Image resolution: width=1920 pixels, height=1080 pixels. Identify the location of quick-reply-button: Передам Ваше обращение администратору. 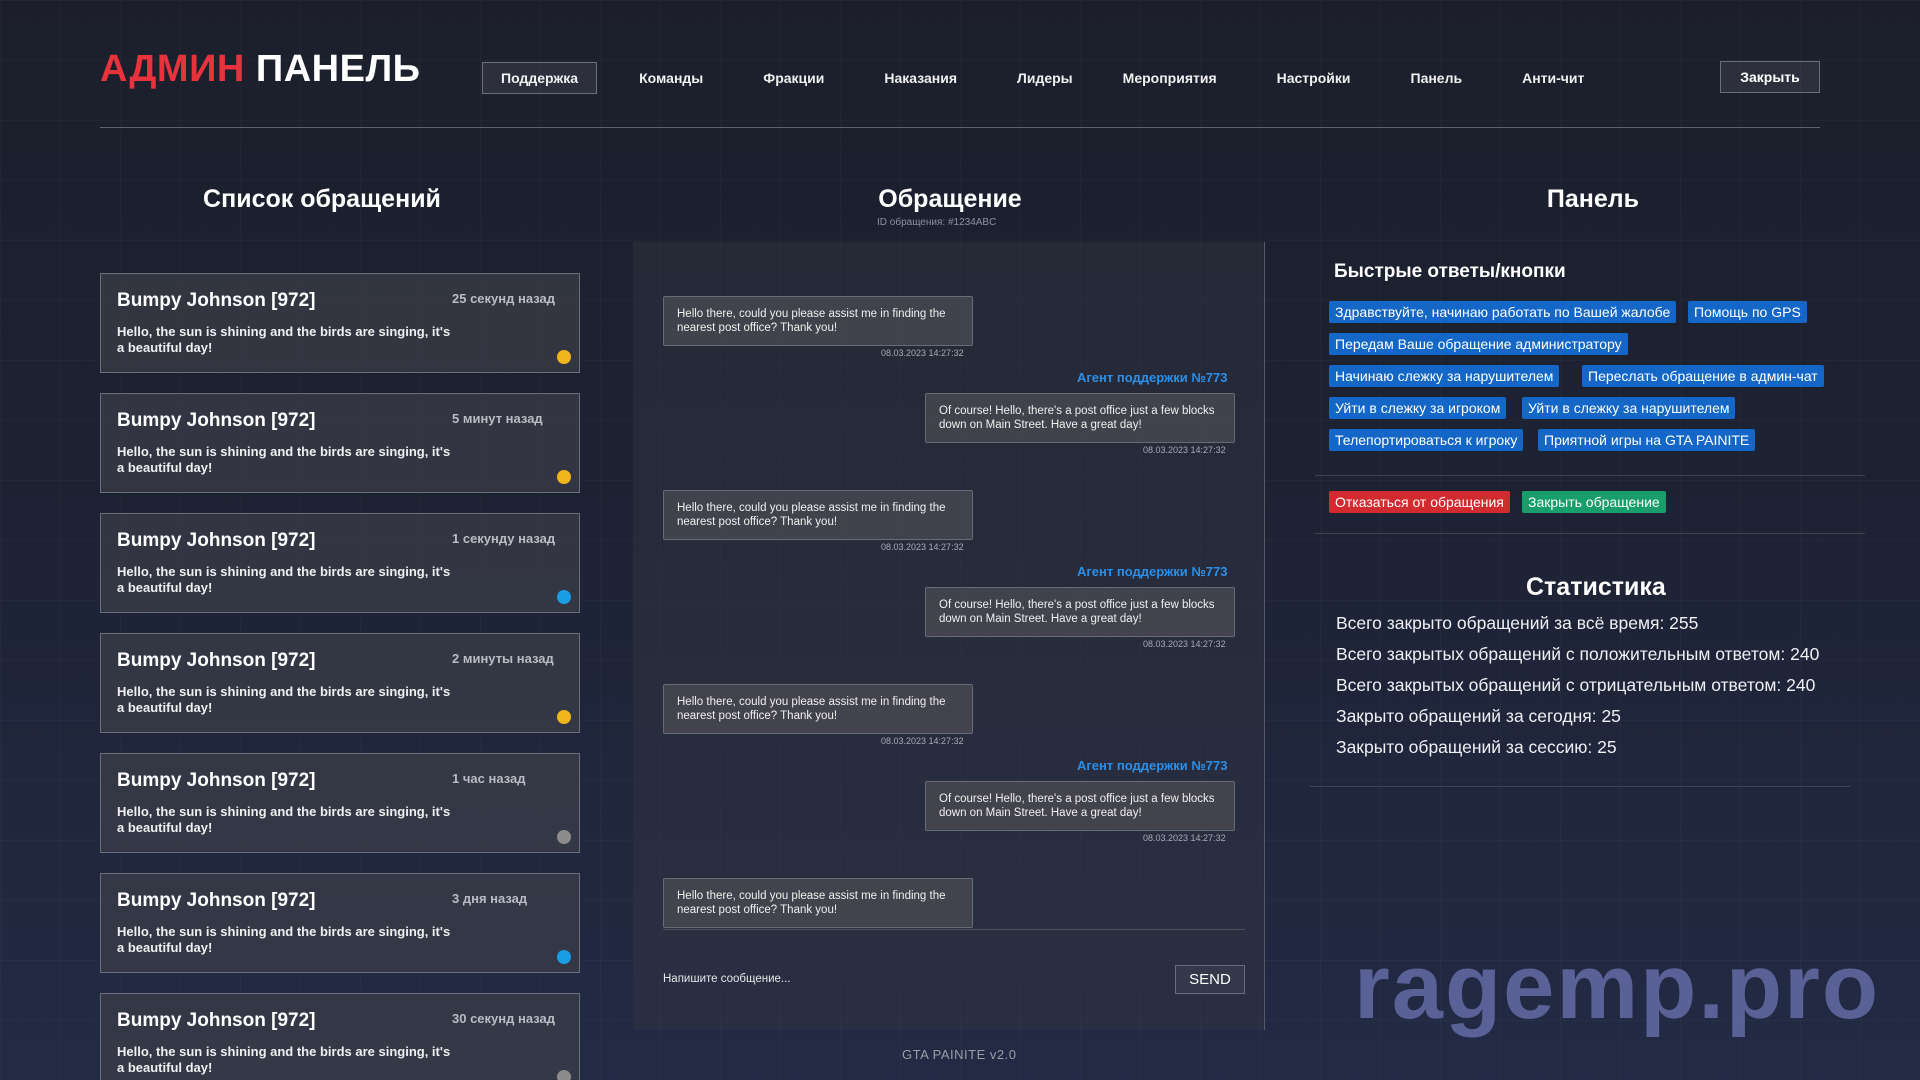
(1478, 344).